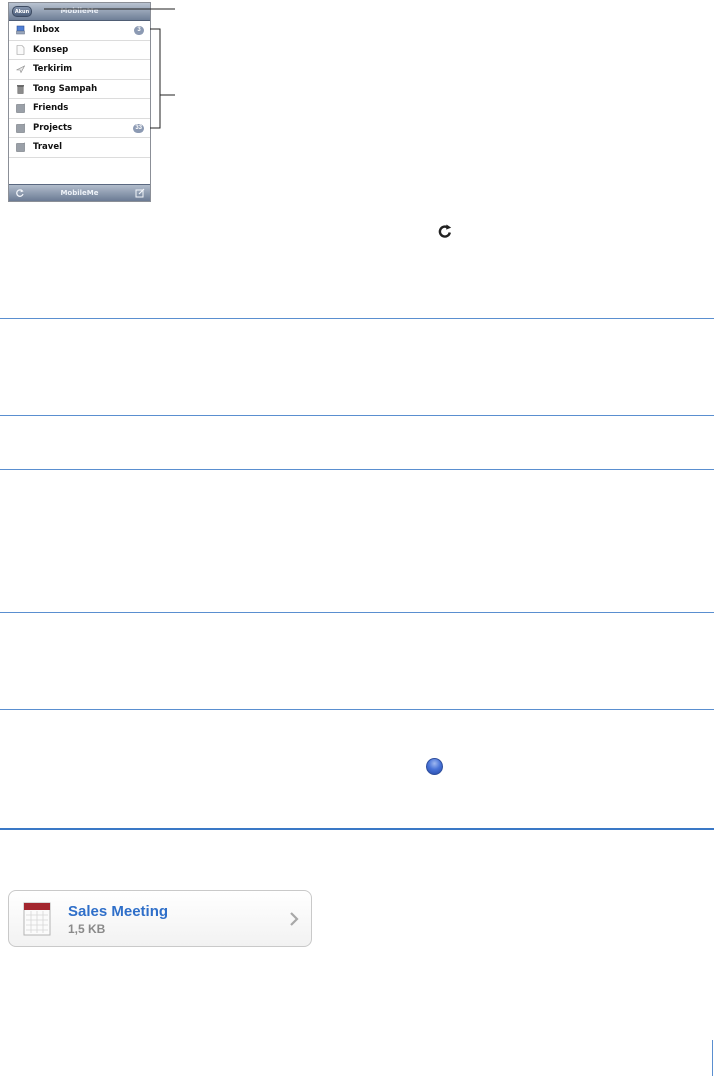 The image size is (714, 1076). Describe the element at coordinates (53, 127) in the screenshot. I see `mailbox-label: Projects` at that location.